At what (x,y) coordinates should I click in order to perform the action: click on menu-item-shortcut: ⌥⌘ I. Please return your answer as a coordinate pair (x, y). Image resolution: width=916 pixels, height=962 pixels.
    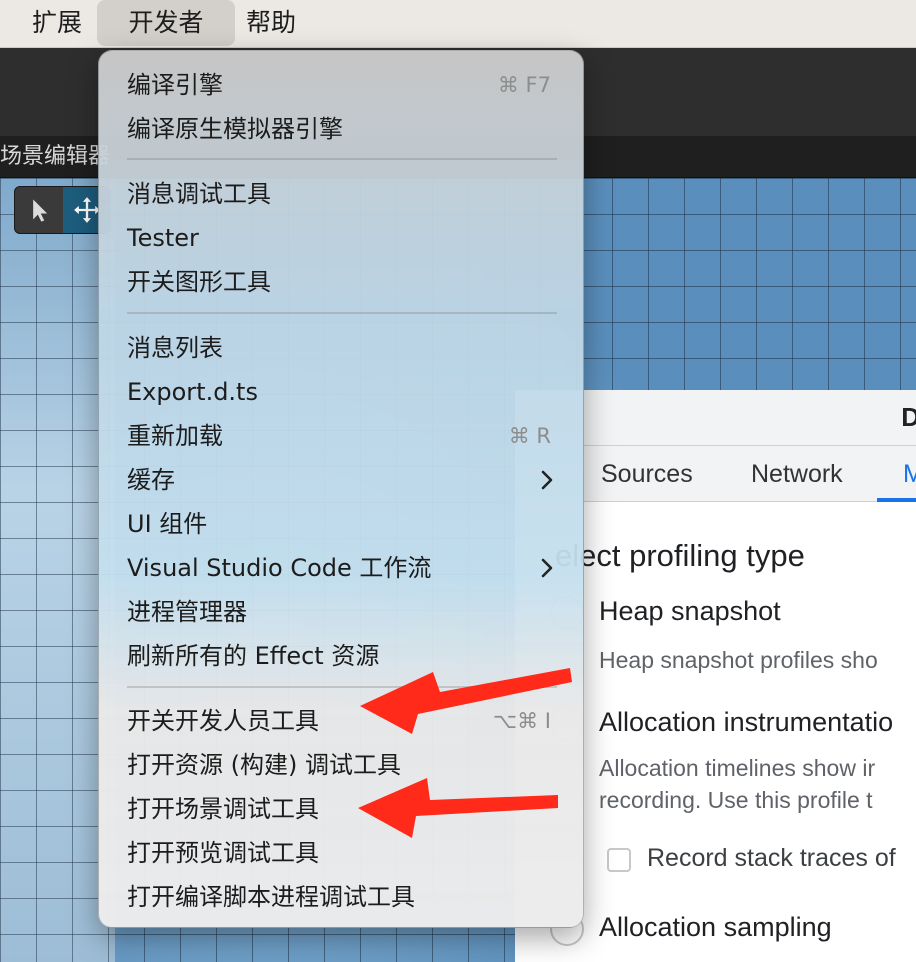
    Looking at the image, I should click on (521, 721).